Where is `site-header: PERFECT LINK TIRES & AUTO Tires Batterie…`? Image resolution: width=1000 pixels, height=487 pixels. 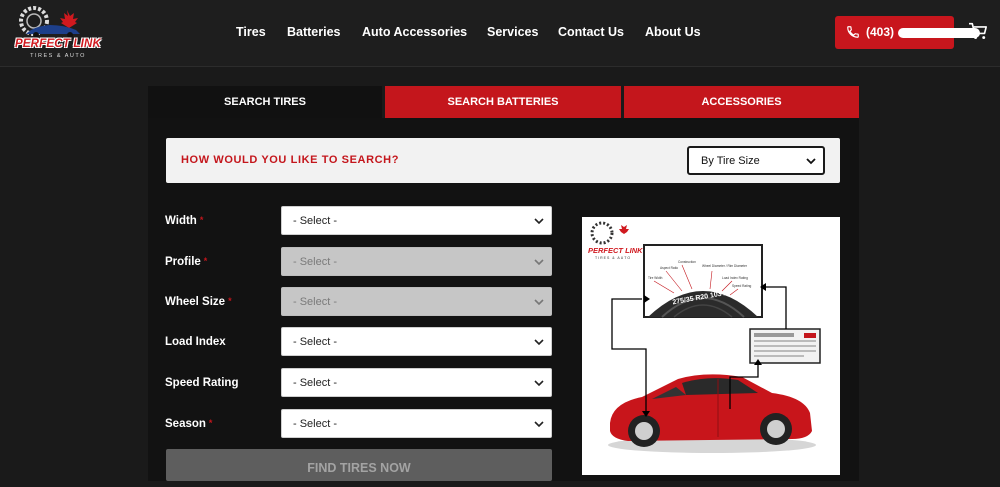
site-header: PERFECT LINK TIRES & AUTO Tires Batterie… is located at coordinates (500, 33).